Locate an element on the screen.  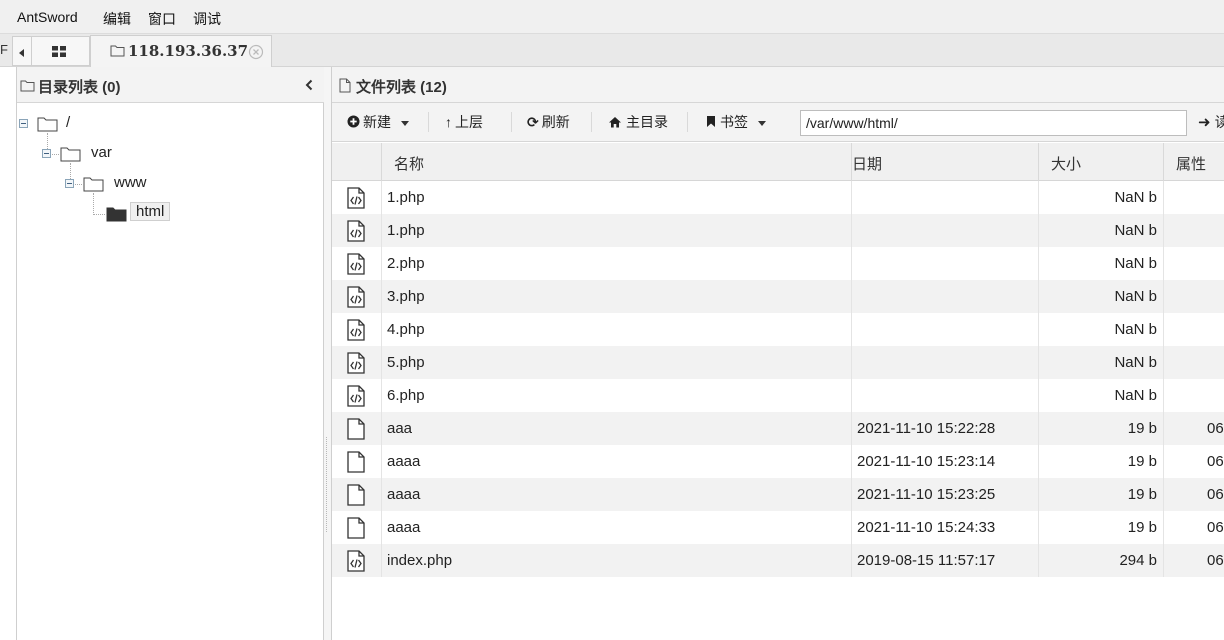
menu-antsword: AntSword is located at coordinates (47, 17).